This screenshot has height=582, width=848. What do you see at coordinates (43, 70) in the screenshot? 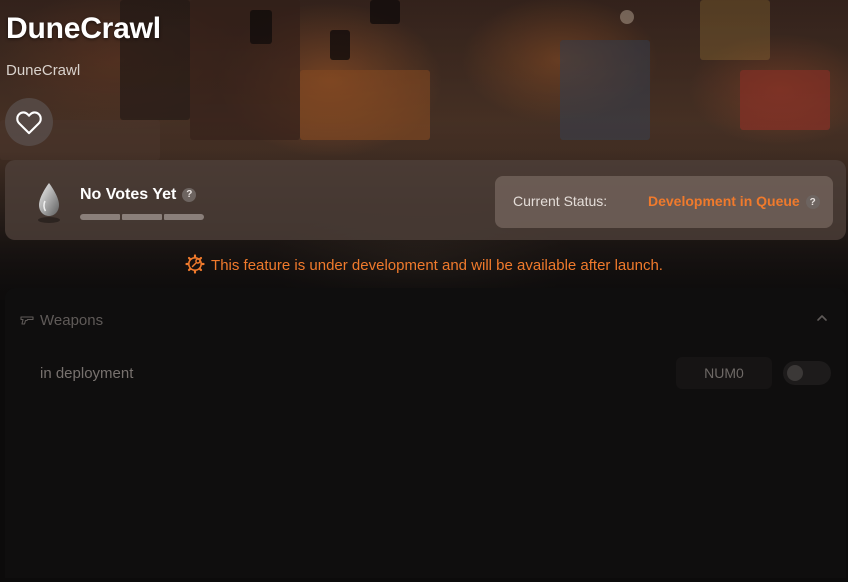
I see `game-subtitle: DuneCrawl` at bounding box center [43, 70].